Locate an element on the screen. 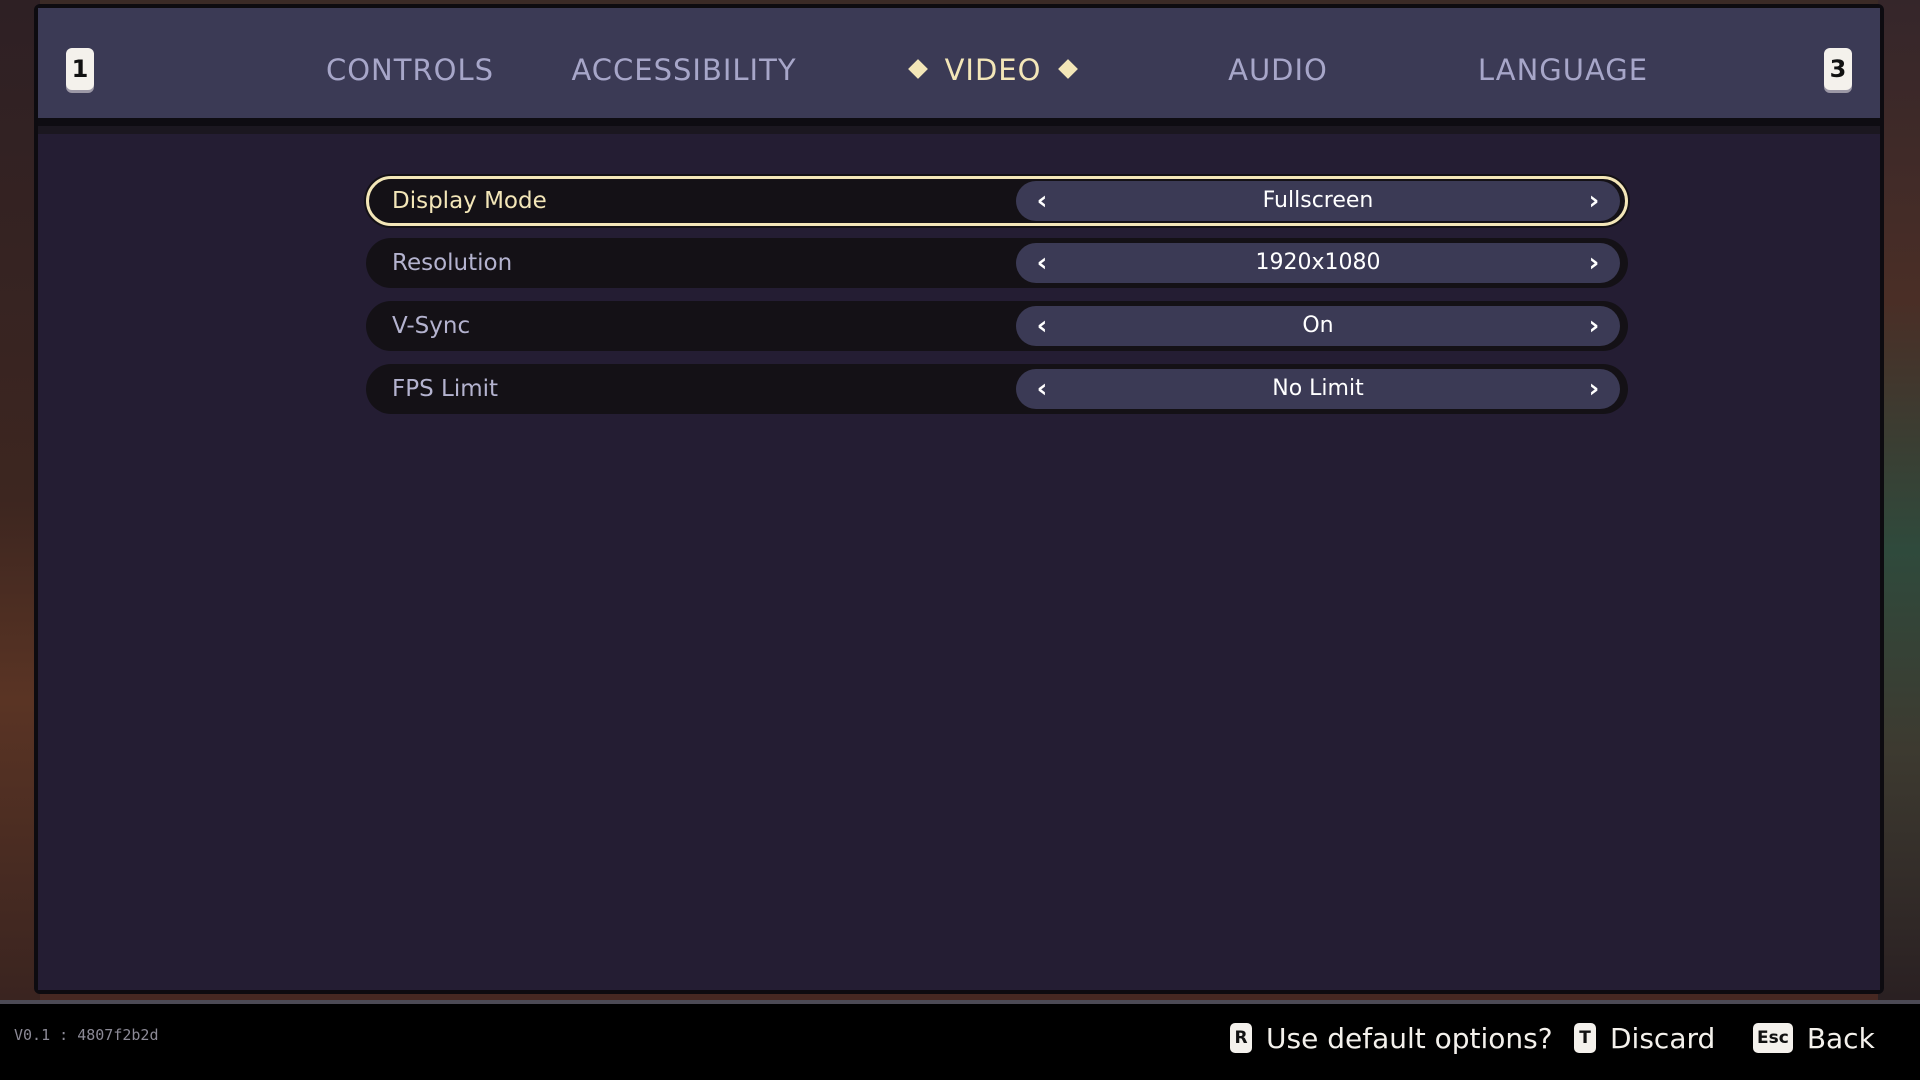 This screenshot has width=1920, height=1080. hint-label: Discard is located at coordinates (1663, 1038).